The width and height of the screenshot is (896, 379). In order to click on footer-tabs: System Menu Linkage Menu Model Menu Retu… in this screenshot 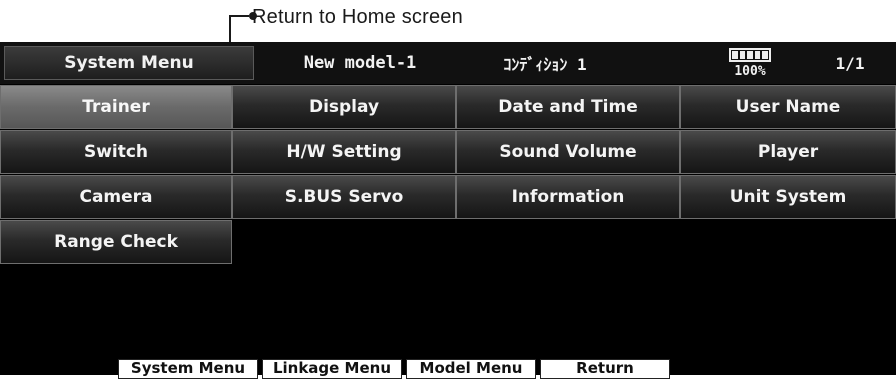, I will do `click(448, 368)`.